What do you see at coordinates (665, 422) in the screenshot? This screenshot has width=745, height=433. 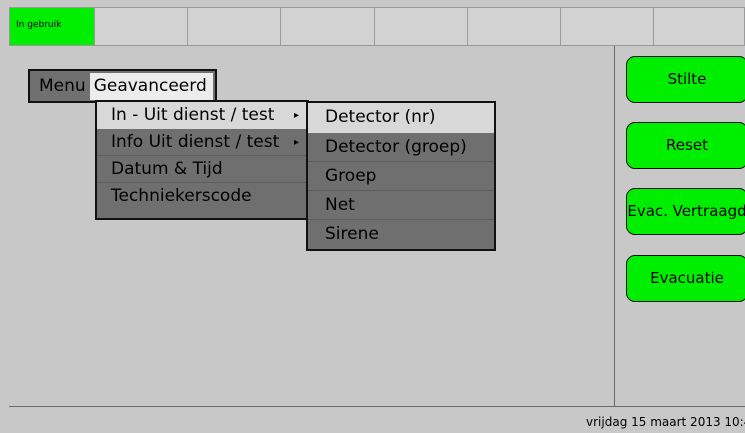 I see `datetime-display: vrijdag 15 maart 2013 10:46` at bounding box center [665, 422].